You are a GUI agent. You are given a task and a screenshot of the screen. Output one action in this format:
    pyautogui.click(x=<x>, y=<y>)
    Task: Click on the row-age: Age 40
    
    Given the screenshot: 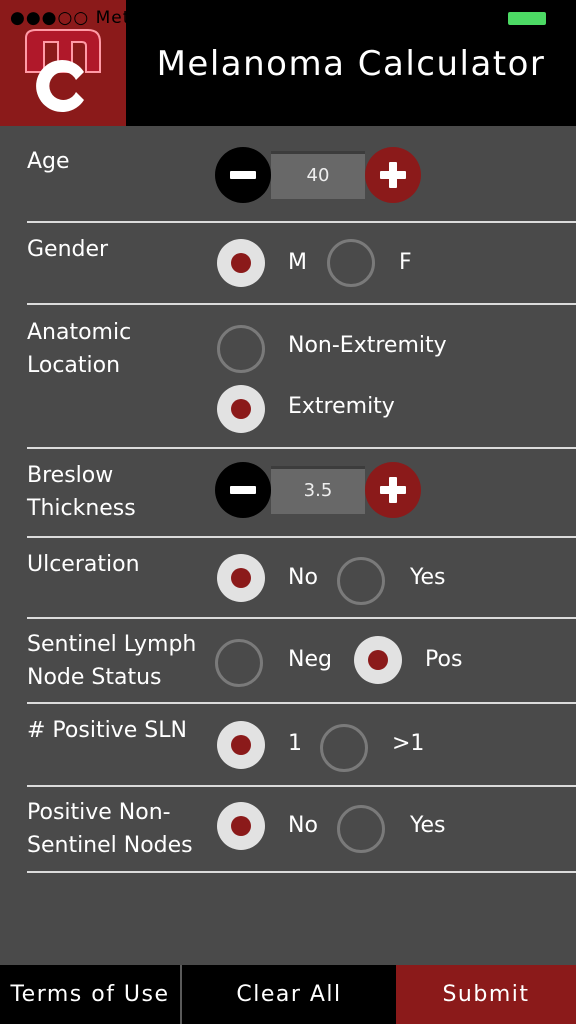 What is the action you would take?
    pyautogui.click(x=301, y=174)
    